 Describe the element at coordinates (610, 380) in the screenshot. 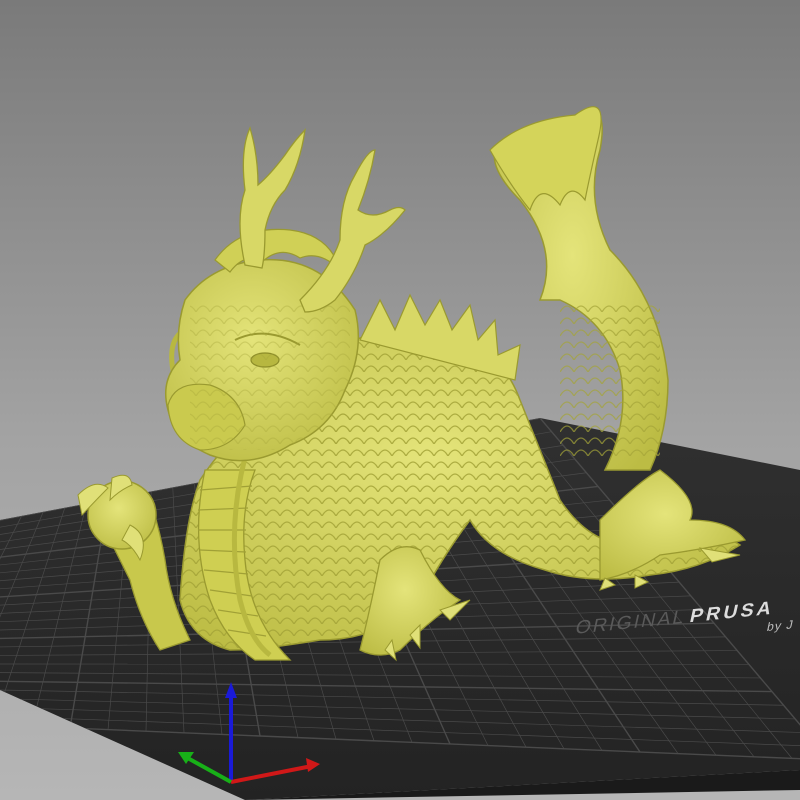

I see `tail-scales` at that location.